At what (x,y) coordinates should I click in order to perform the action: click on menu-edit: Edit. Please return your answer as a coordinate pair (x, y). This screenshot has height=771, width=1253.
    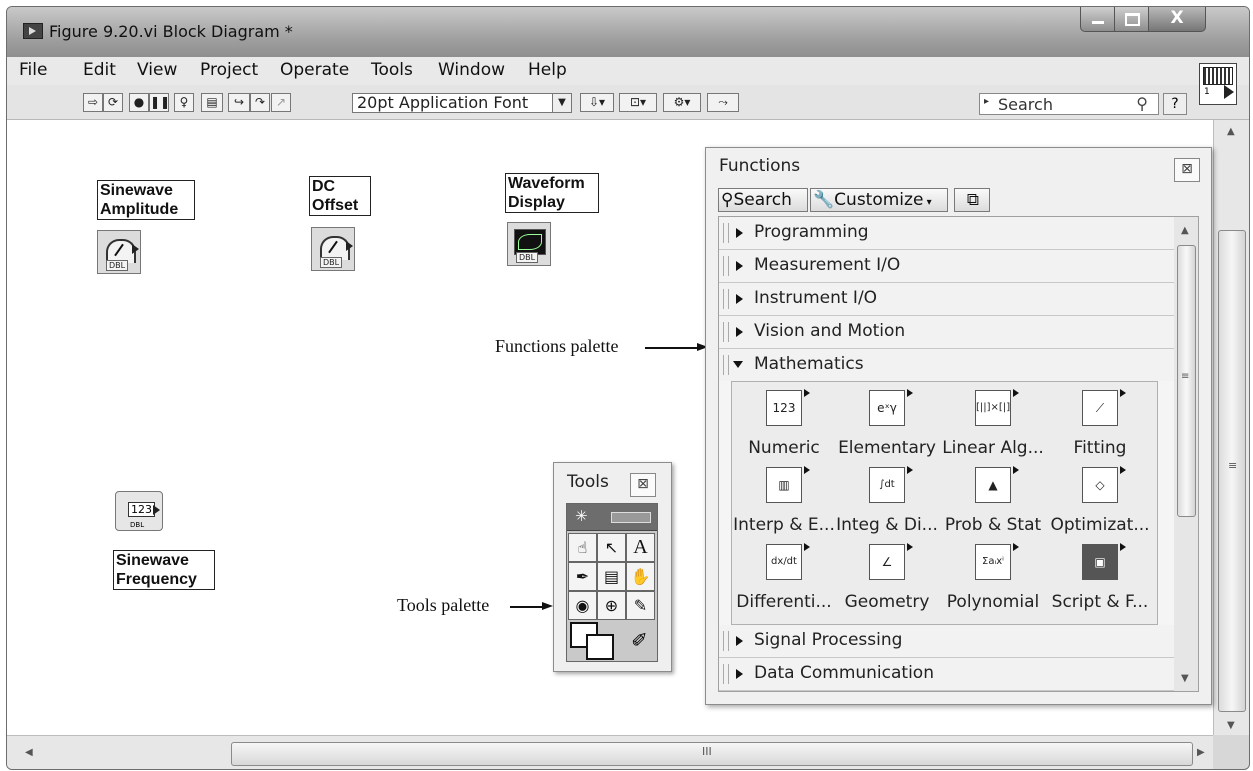
    Looking at the image, I should click on (99, 70).